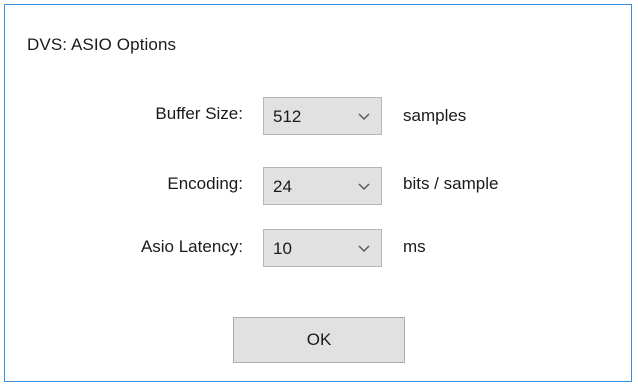 This screenshot has height=388, width=638. Describe the element at coordinates (205, 183) in the screenshot. I see `encoding-label: Encoding:` at that location.